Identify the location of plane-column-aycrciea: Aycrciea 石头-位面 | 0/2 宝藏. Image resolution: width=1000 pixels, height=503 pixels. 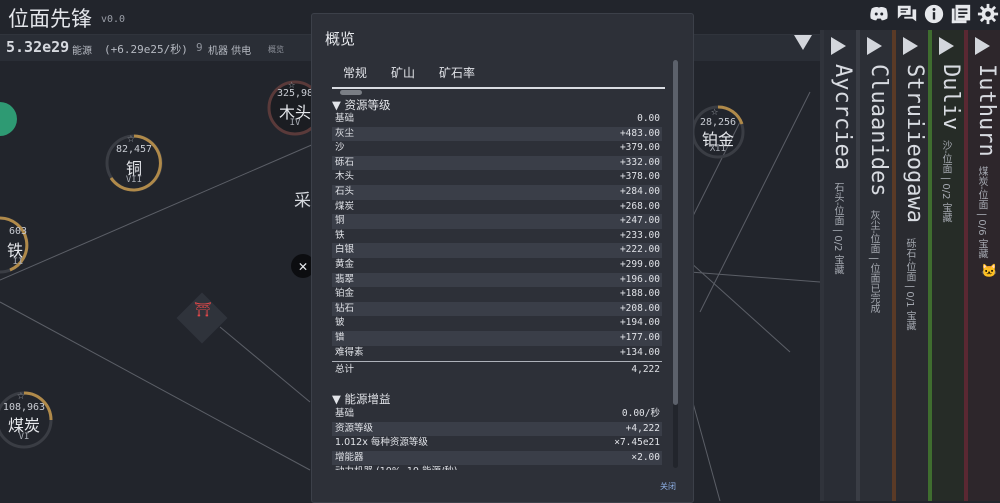
(838, 265).